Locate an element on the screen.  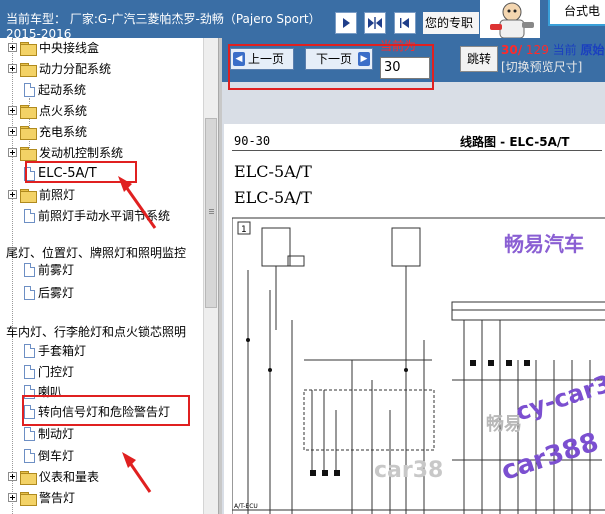
diagram-pins is located at coordinates (388, 407).